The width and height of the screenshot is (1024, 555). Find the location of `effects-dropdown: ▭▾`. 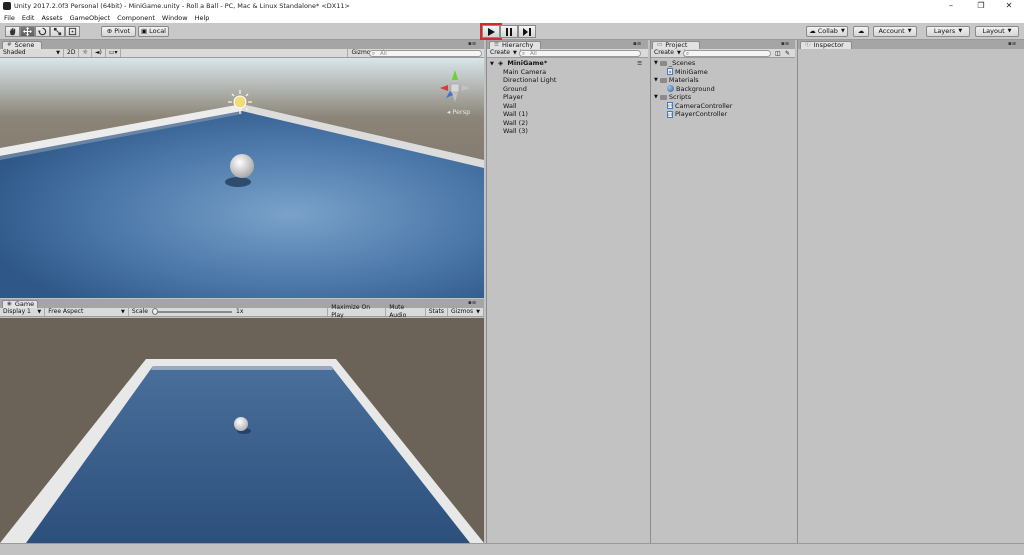

effects-dropdown: ▭▾ is located at coordinates (114, 53).